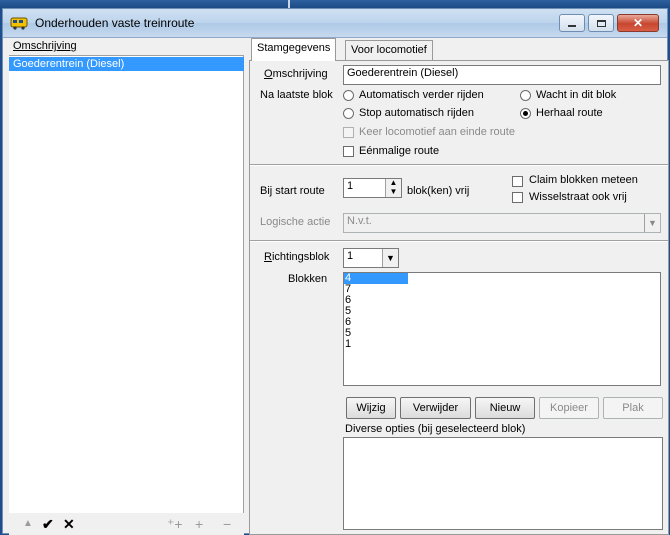  What do you see at coordinates (294, 49) in the screenshot?
I see `tab-stamgegevens: Stamgegevens` at bounding box center [294, 49].